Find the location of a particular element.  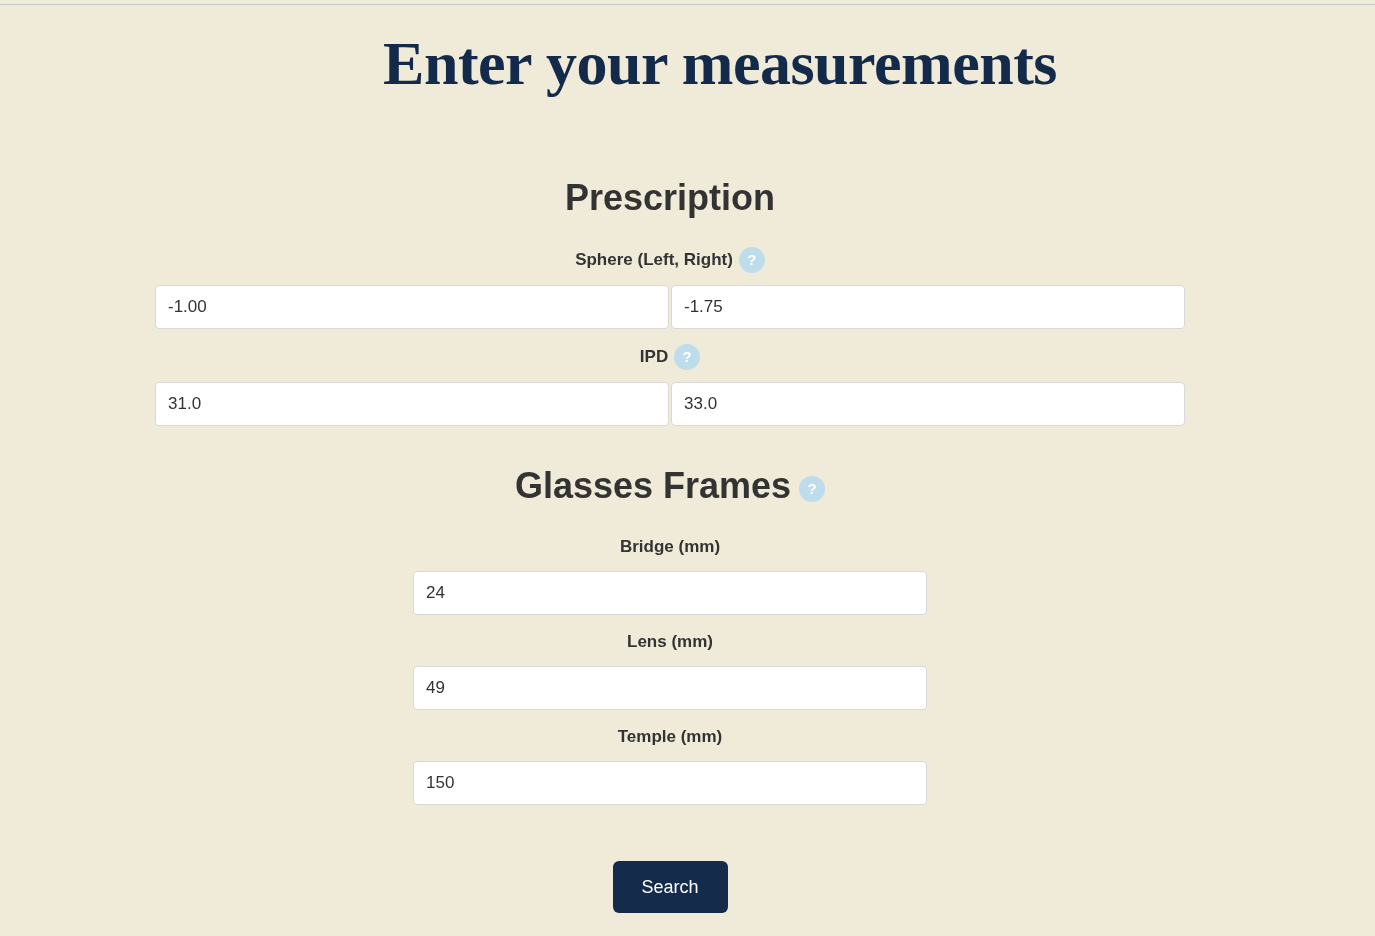

field-label: IPD is located at coordinates (654, 357).